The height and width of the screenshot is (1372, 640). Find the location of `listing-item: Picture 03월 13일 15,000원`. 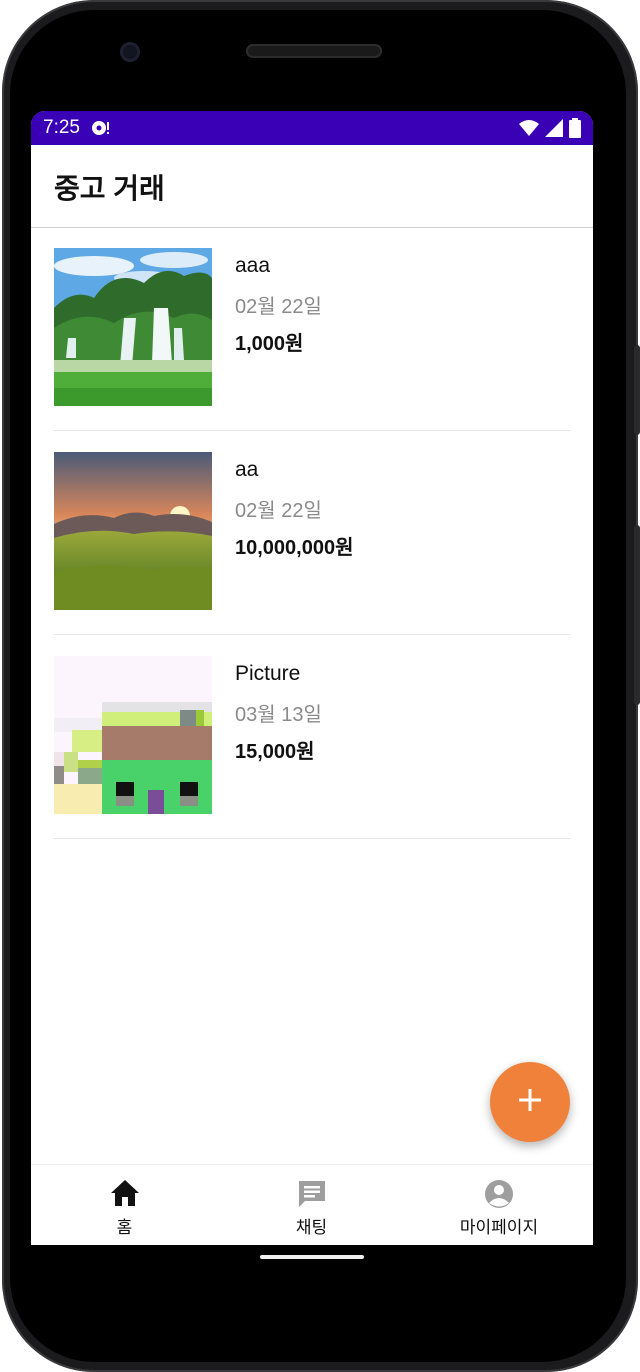

listing-item: Picture 03월 13일 15,000원 is located at coordinates (312, 737).